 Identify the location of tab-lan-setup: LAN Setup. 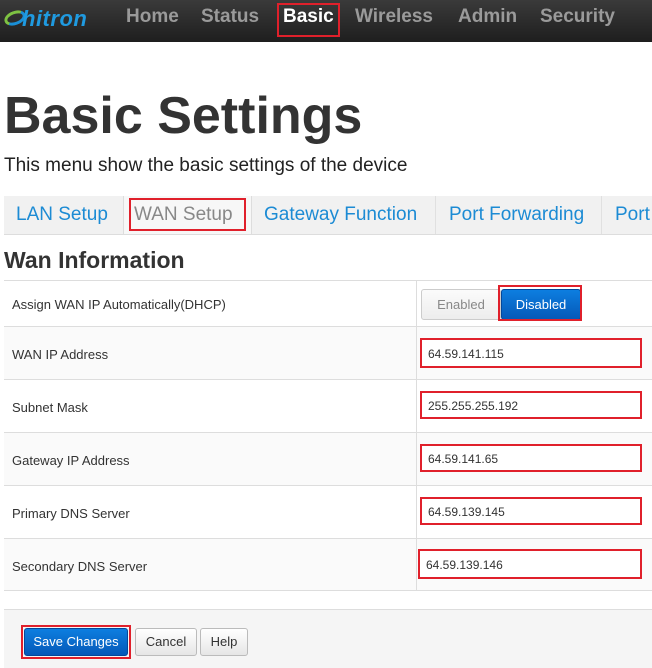
(62, 215).